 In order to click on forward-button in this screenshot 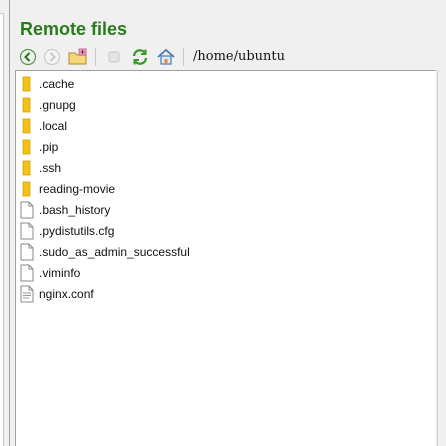, I will do `click(52, 57)`.